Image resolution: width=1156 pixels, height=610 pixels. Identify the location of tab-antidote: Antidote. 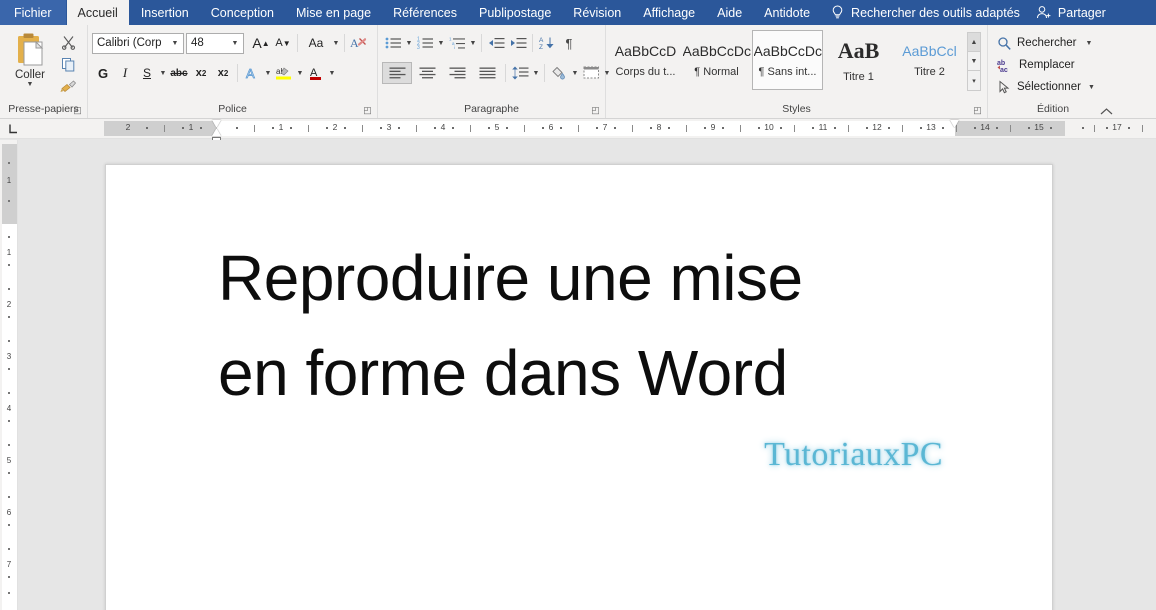
(787, 12).